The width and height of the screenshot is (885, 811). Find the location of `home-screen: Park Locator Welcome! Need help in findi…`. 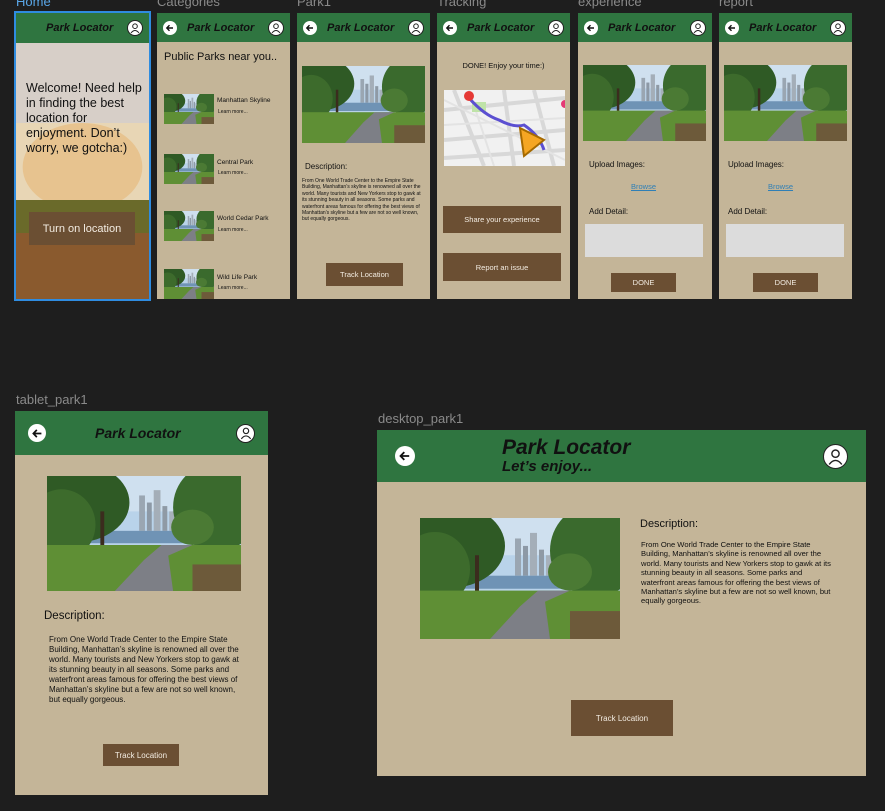

home-screen: Park Locator Welcome! Need help in findi… is located at coordinates (82, 156).